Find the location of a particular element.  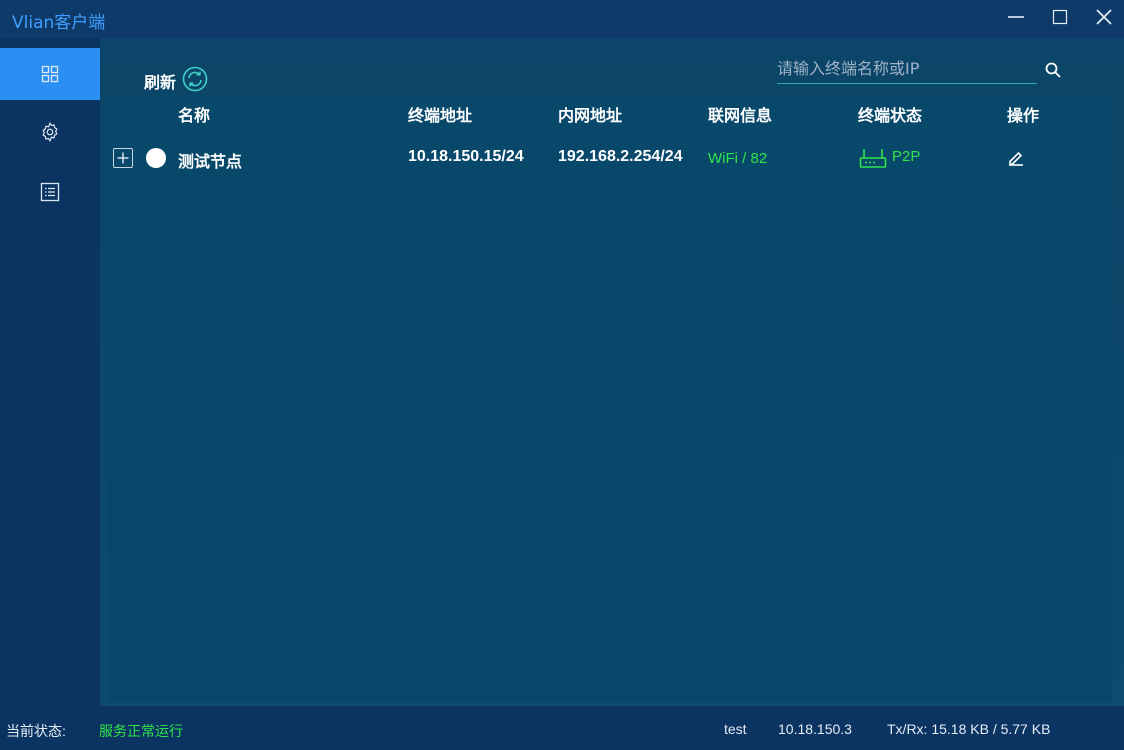

search-input is located at coordinates (907, 68).